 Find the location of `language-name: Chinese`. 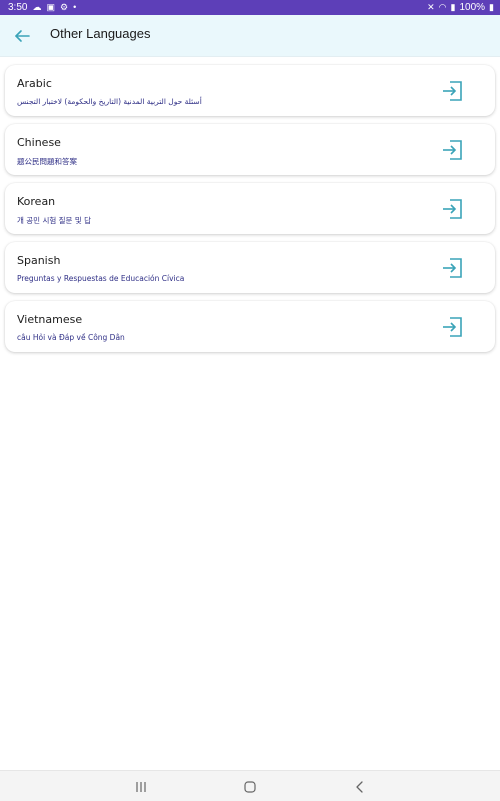

language-name: Chinese is located at coordinates (39, 142).